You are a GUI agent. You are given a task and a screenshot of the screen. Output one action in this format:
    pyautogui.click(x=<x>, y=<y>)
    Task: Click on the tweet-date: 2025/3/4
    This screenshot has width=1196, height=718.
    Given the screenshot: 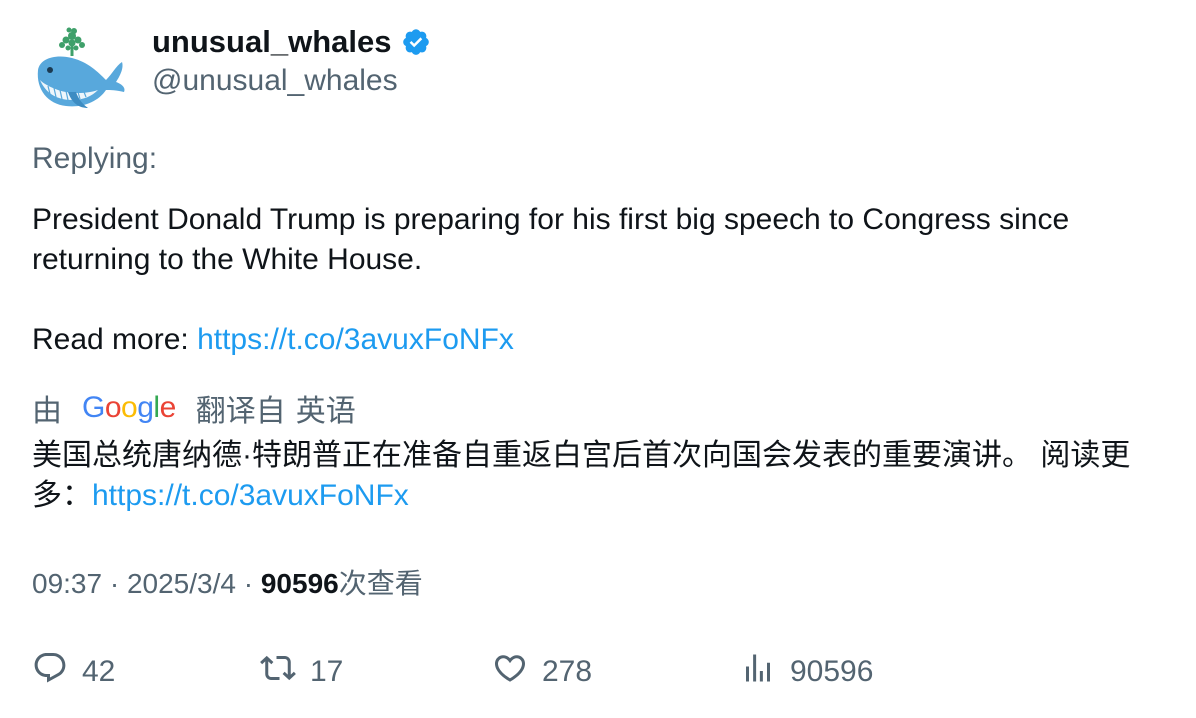 What is the action you would take?
    pyautogui.click(x=181, y=583)
    